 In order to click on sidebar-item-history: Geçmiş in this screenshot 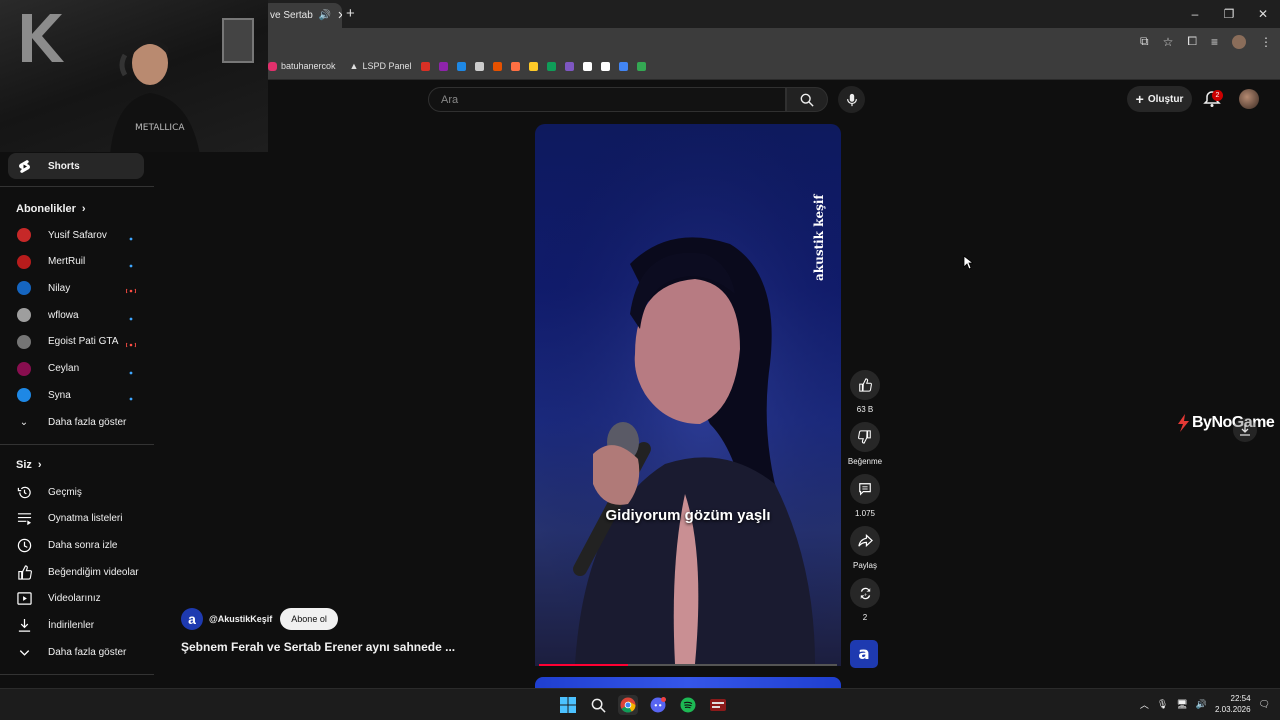, I will do `click(76, 492)`.